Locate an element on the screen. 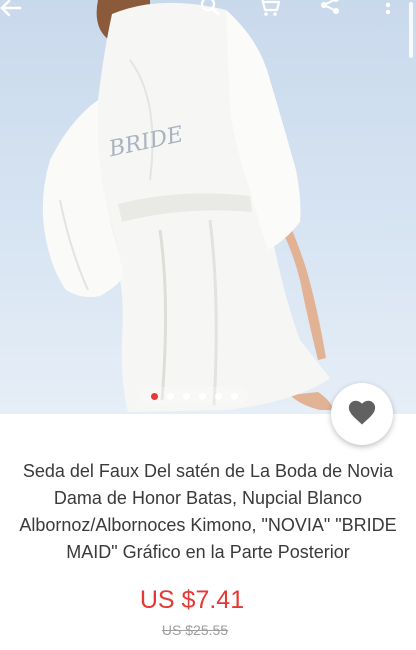 The width and height of the screenshot is (416, 650). wishlist-button is located at coordinates (362, 414).